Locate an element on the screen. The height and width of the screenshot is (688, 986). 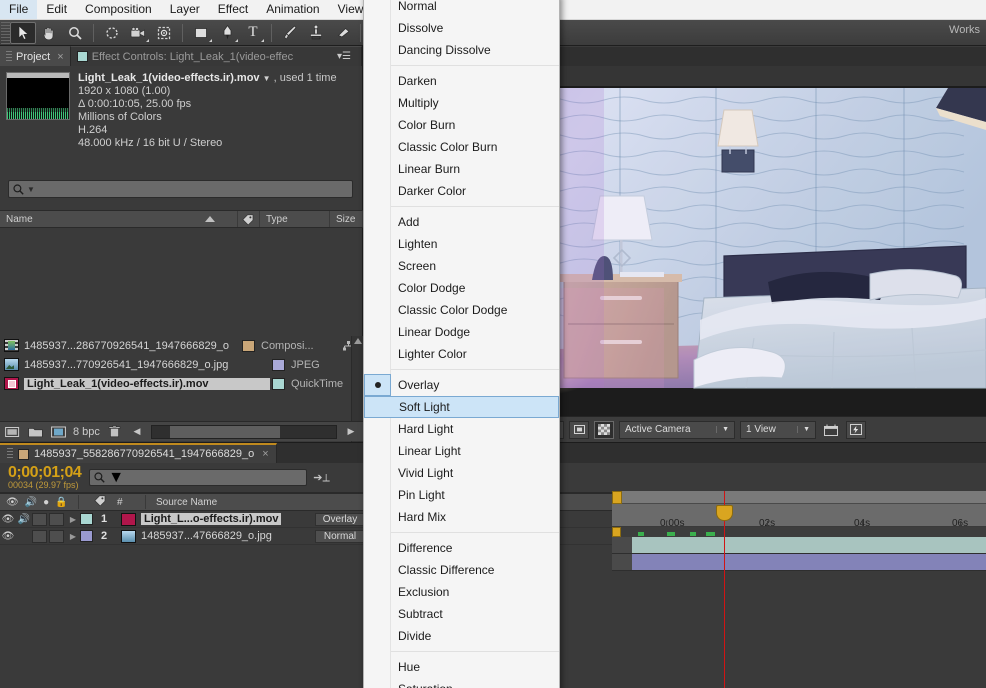
scroll-left-button: ◀ is located at coordinates (137, 431).